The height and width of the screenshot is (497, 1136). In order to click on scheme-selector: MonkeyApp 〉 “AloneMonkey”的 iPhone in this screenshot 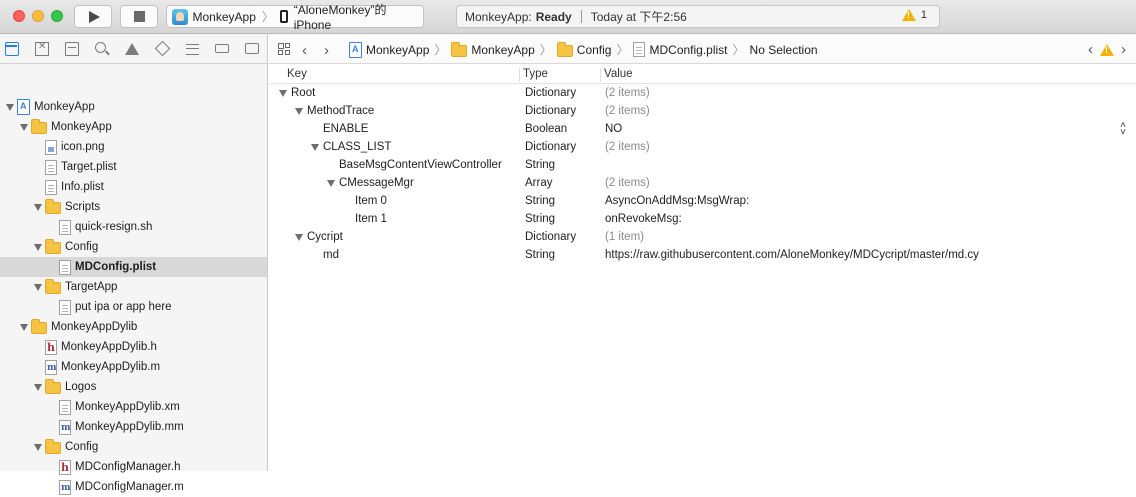, I will do `click(295, 17)`.